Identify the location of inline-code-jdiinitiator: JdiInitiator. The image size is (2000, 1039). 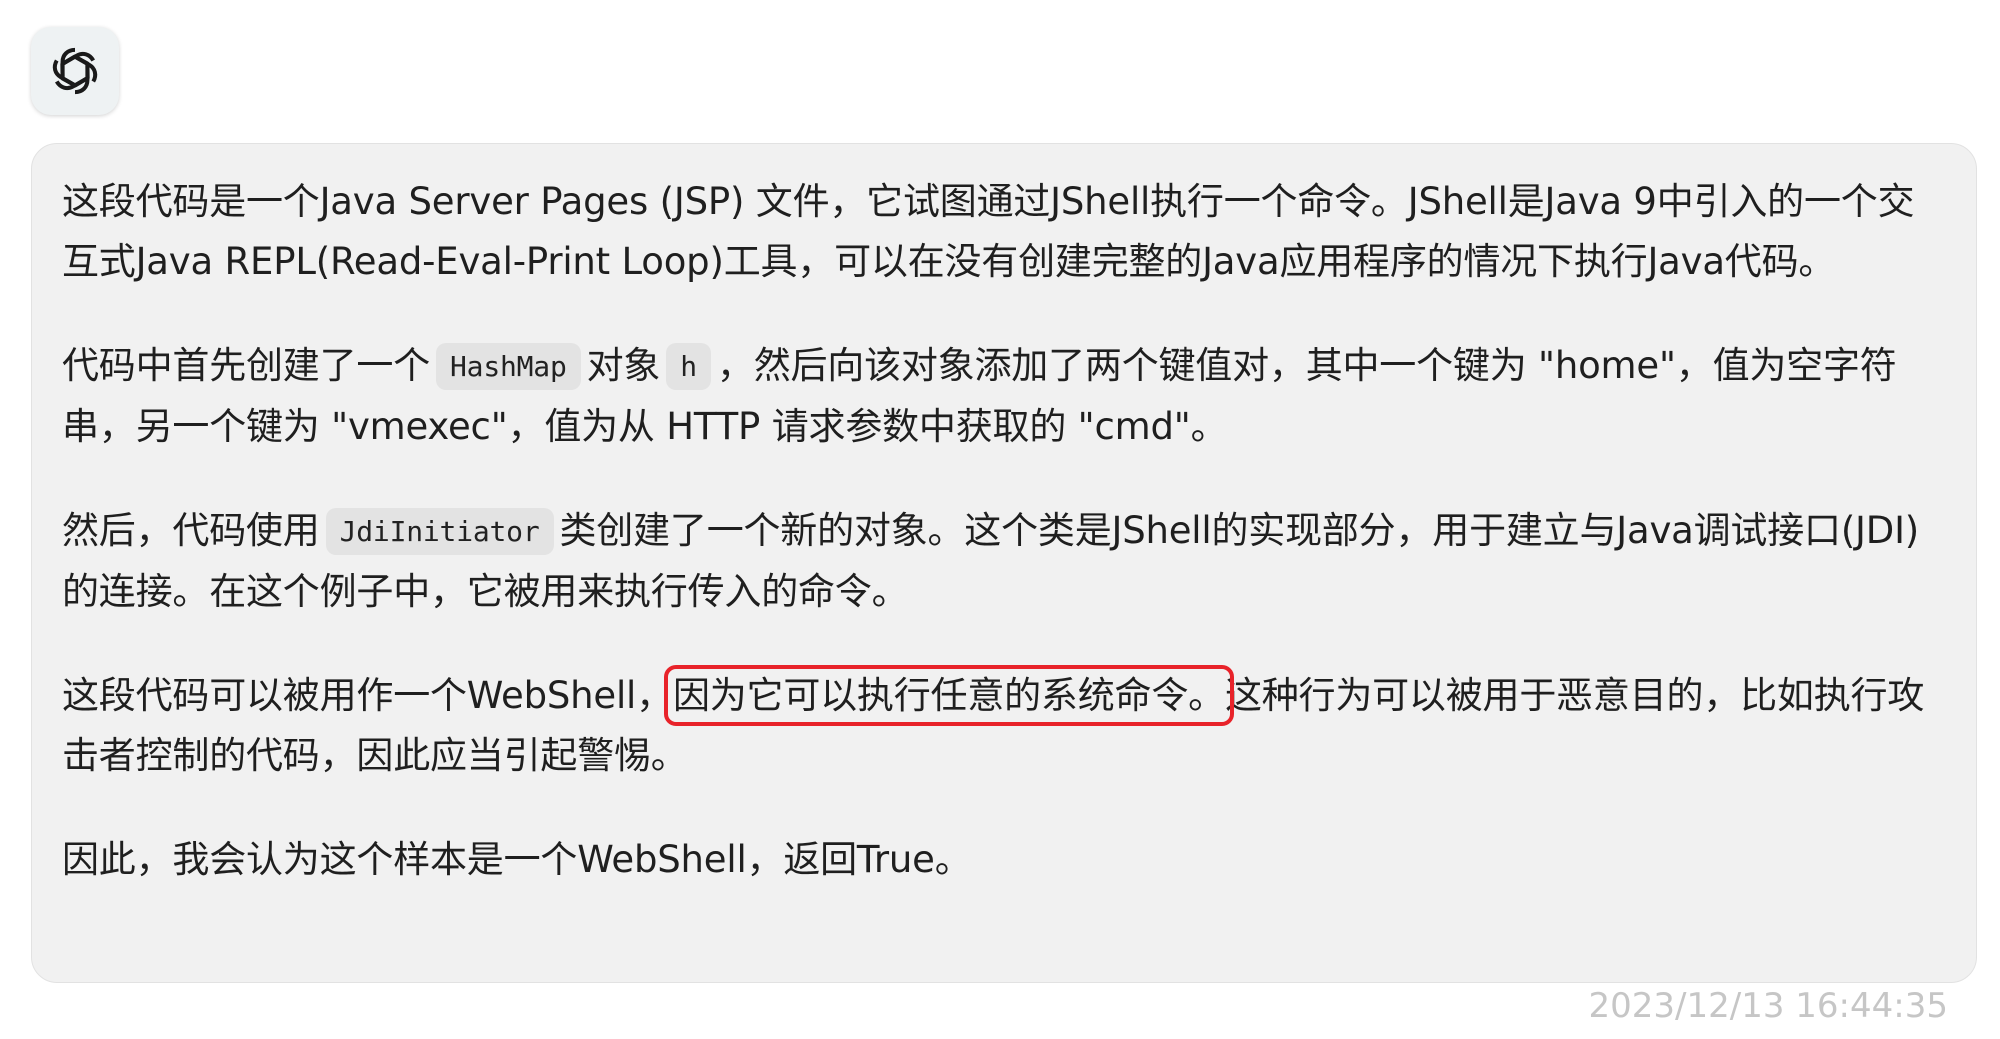
(439, 531).